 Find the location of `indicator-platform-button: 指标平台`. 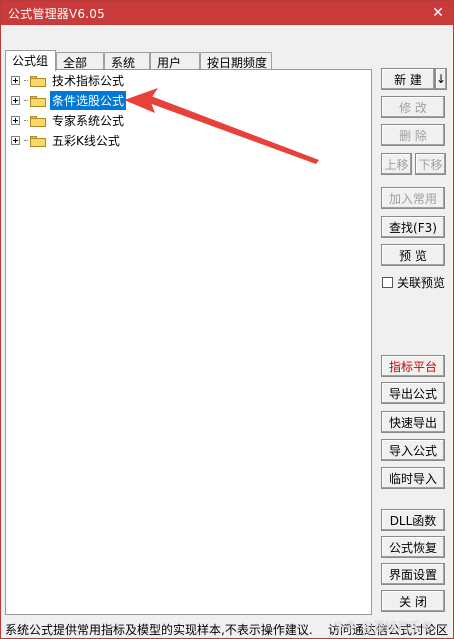

indicator-platform-button: 指标平台 is located at coordinates (413, 366).